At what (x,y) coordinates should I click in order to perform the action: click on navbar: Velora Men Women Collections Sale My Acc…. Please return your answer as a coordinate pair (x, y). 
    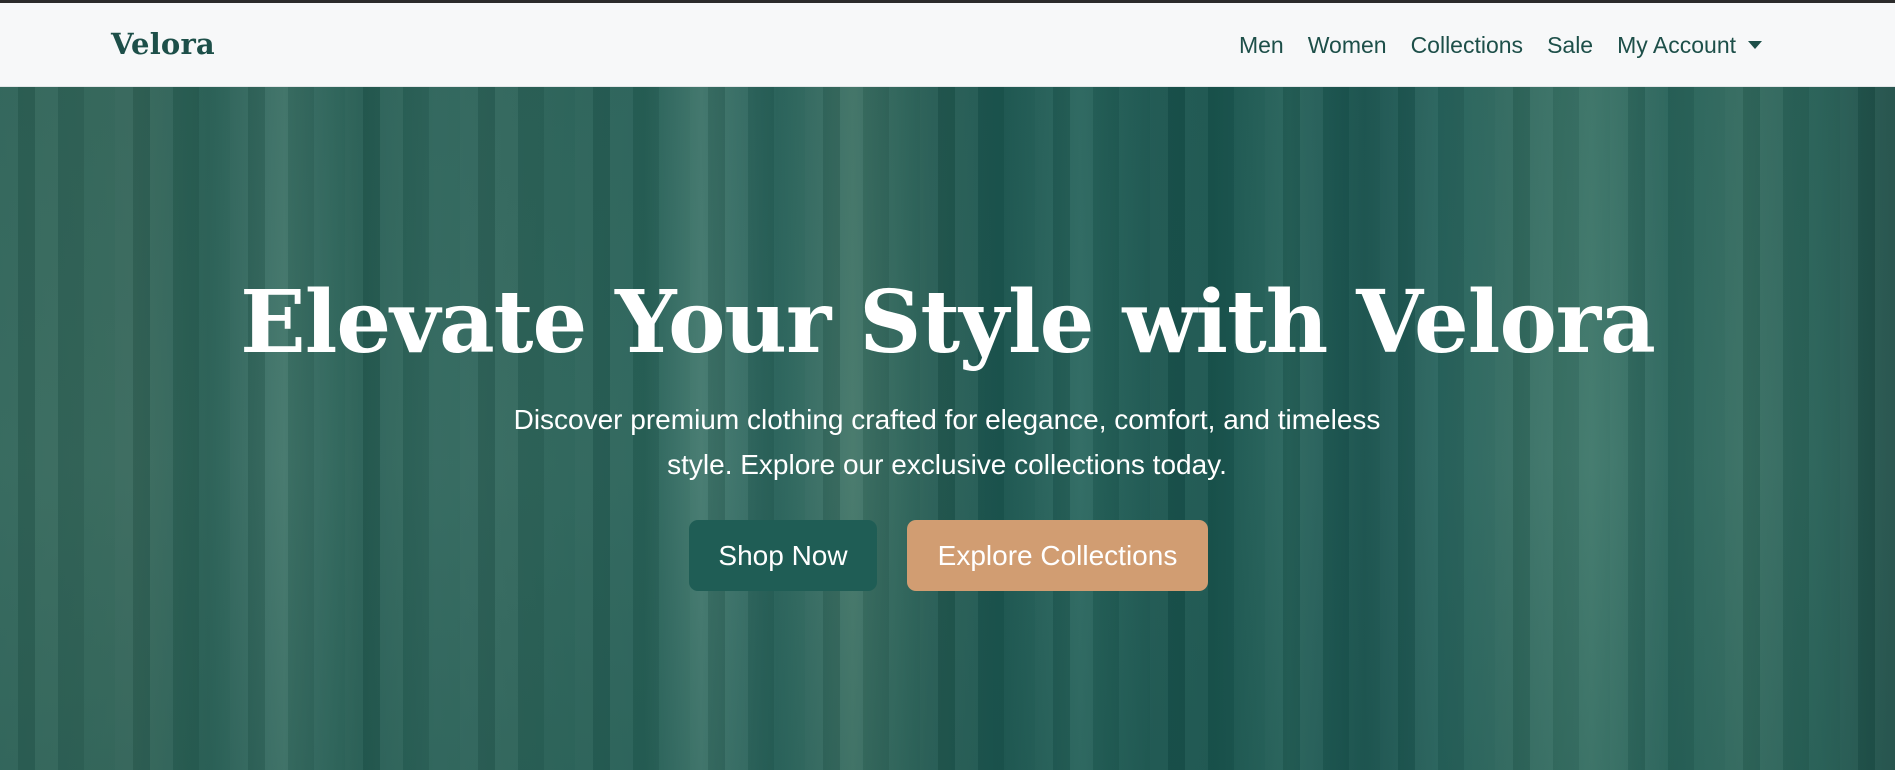
    Looking at the image, I should click on (947, 45).